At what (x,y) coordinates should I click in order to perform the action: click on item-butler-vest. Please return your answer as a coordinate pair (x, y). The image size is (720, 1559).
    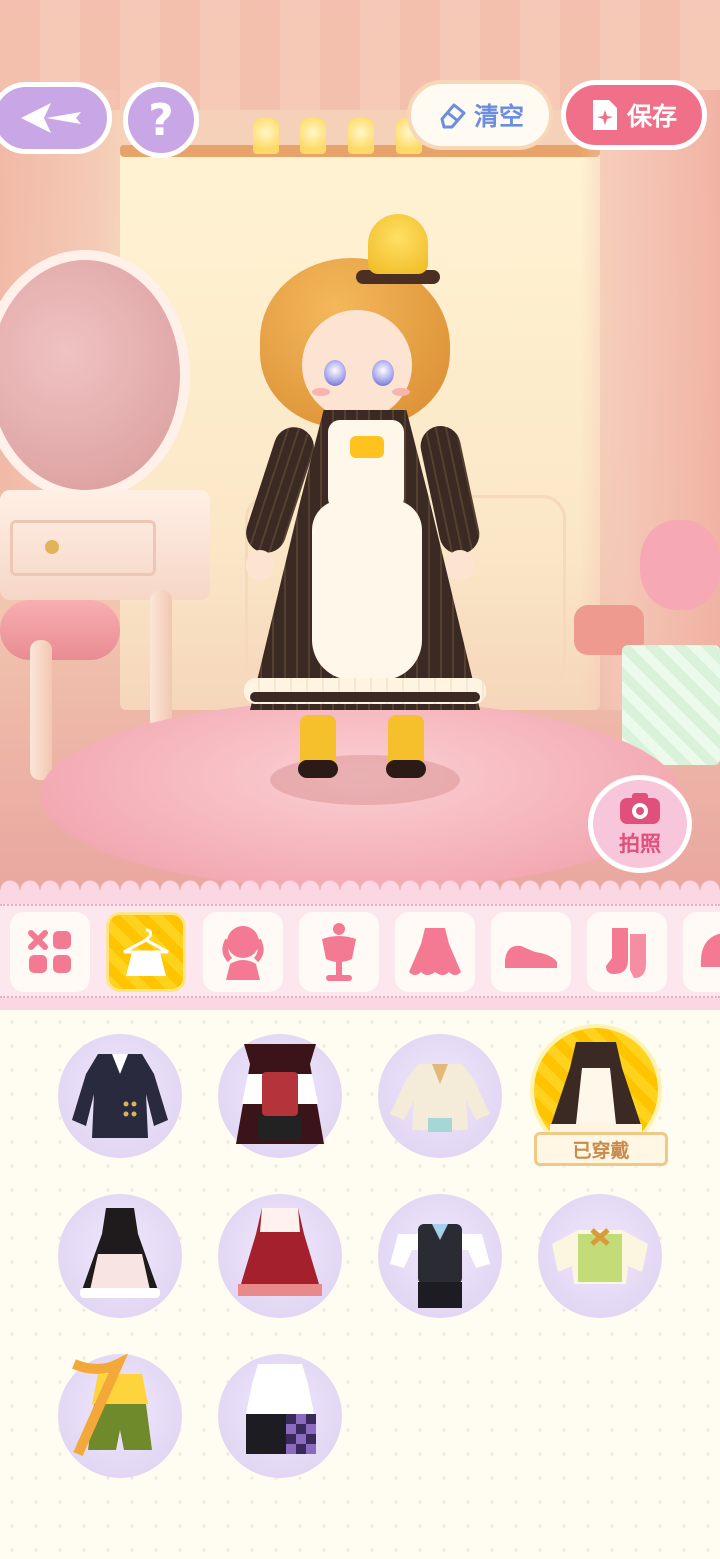
    Looking at the image, I should click on (440, 1256).